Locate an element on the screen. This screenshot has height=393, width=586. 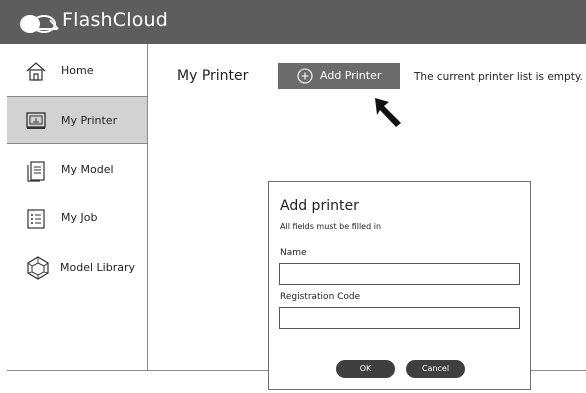
list-icon is located at coordinates (36, 219).